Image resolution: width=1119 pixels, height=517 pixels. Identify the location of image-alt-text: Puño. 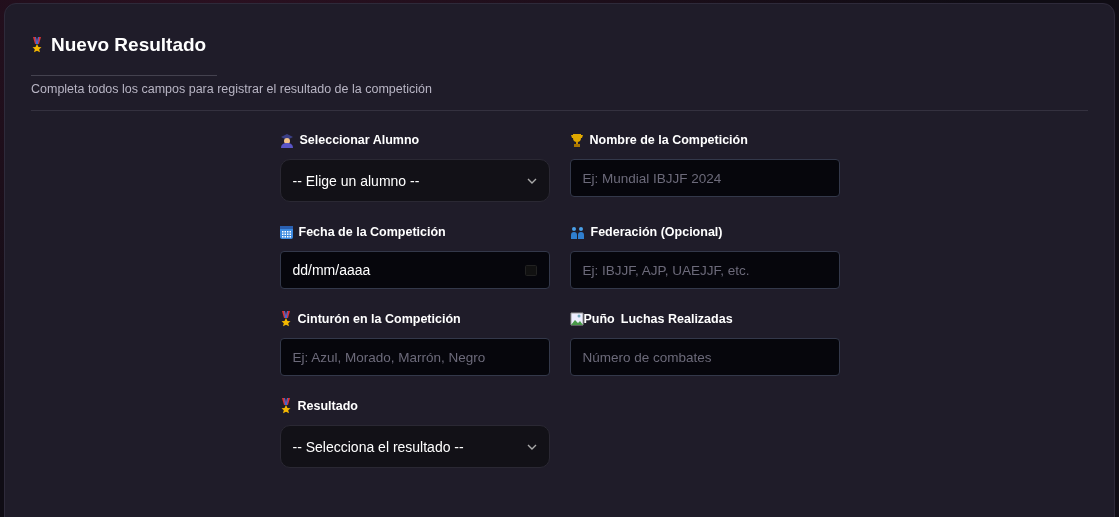
(599, 319).